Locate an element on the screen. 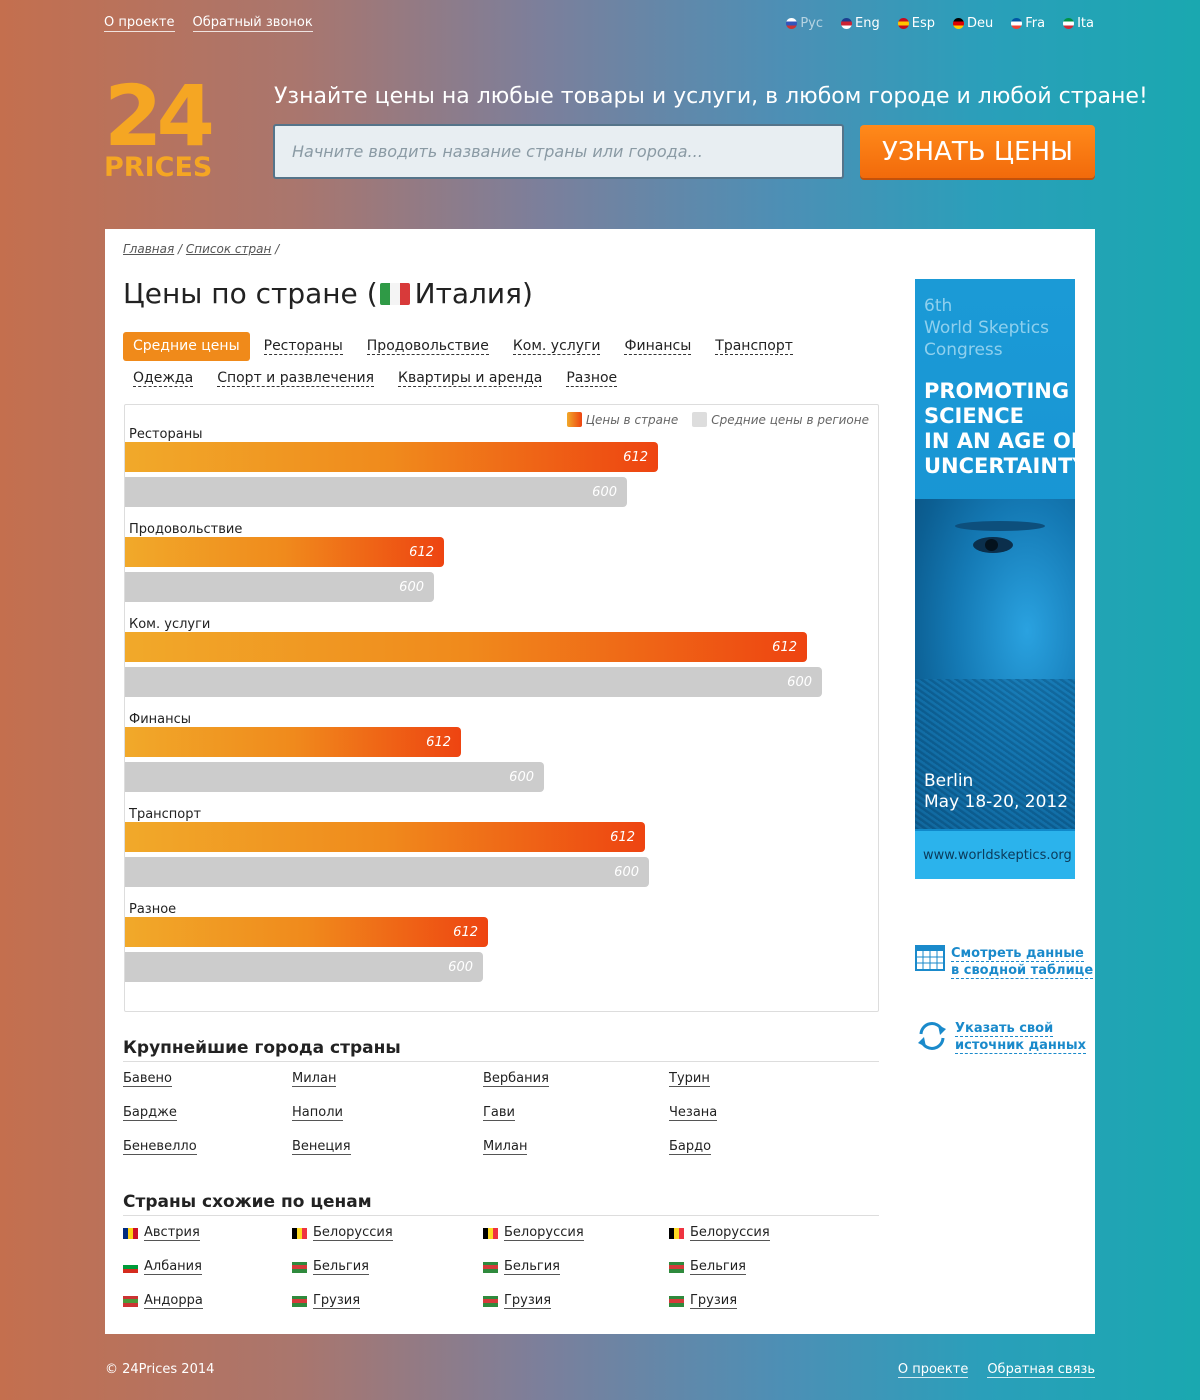 The image size is (1200, 1400). city-link: Бавено is located at coordinates (147, 1079).